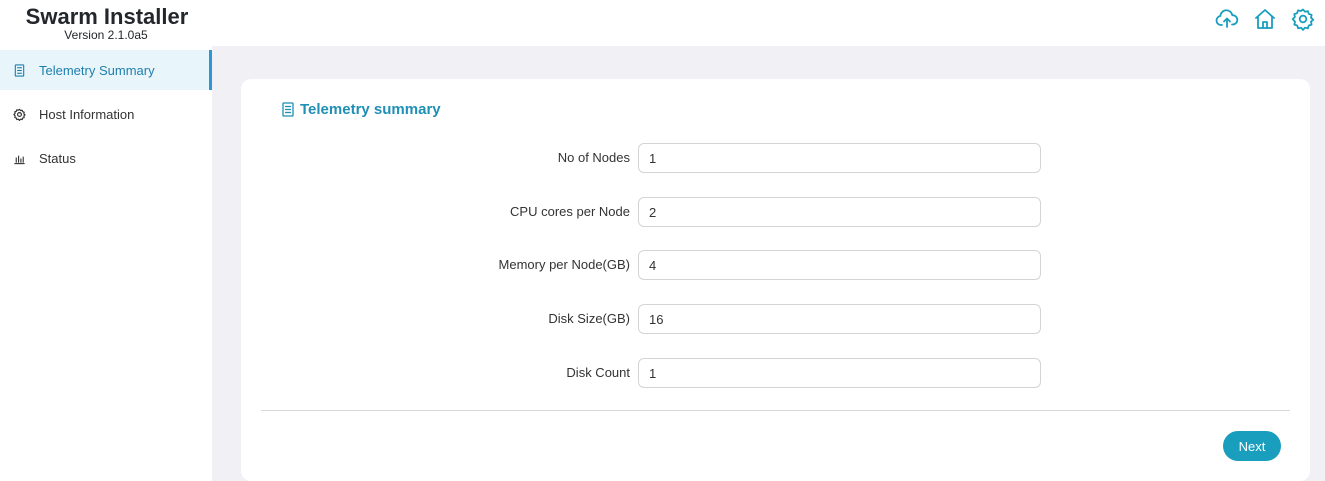  What do you see at coordinates (662, 23) in the screenshot?
I see `app-header: Swarm Installer Version 2.1.0a5` at bounding box center [662, 23].